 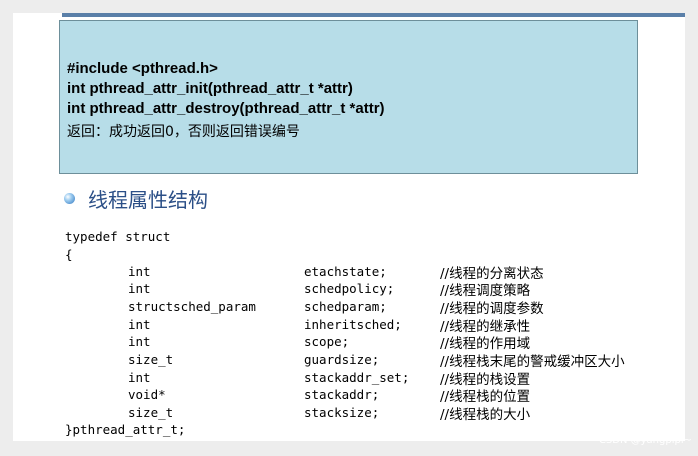 What do you see at coordinates (69, 198) in the screenshot?
I see `round-bullet-icon` at bounding box center [69, 198].